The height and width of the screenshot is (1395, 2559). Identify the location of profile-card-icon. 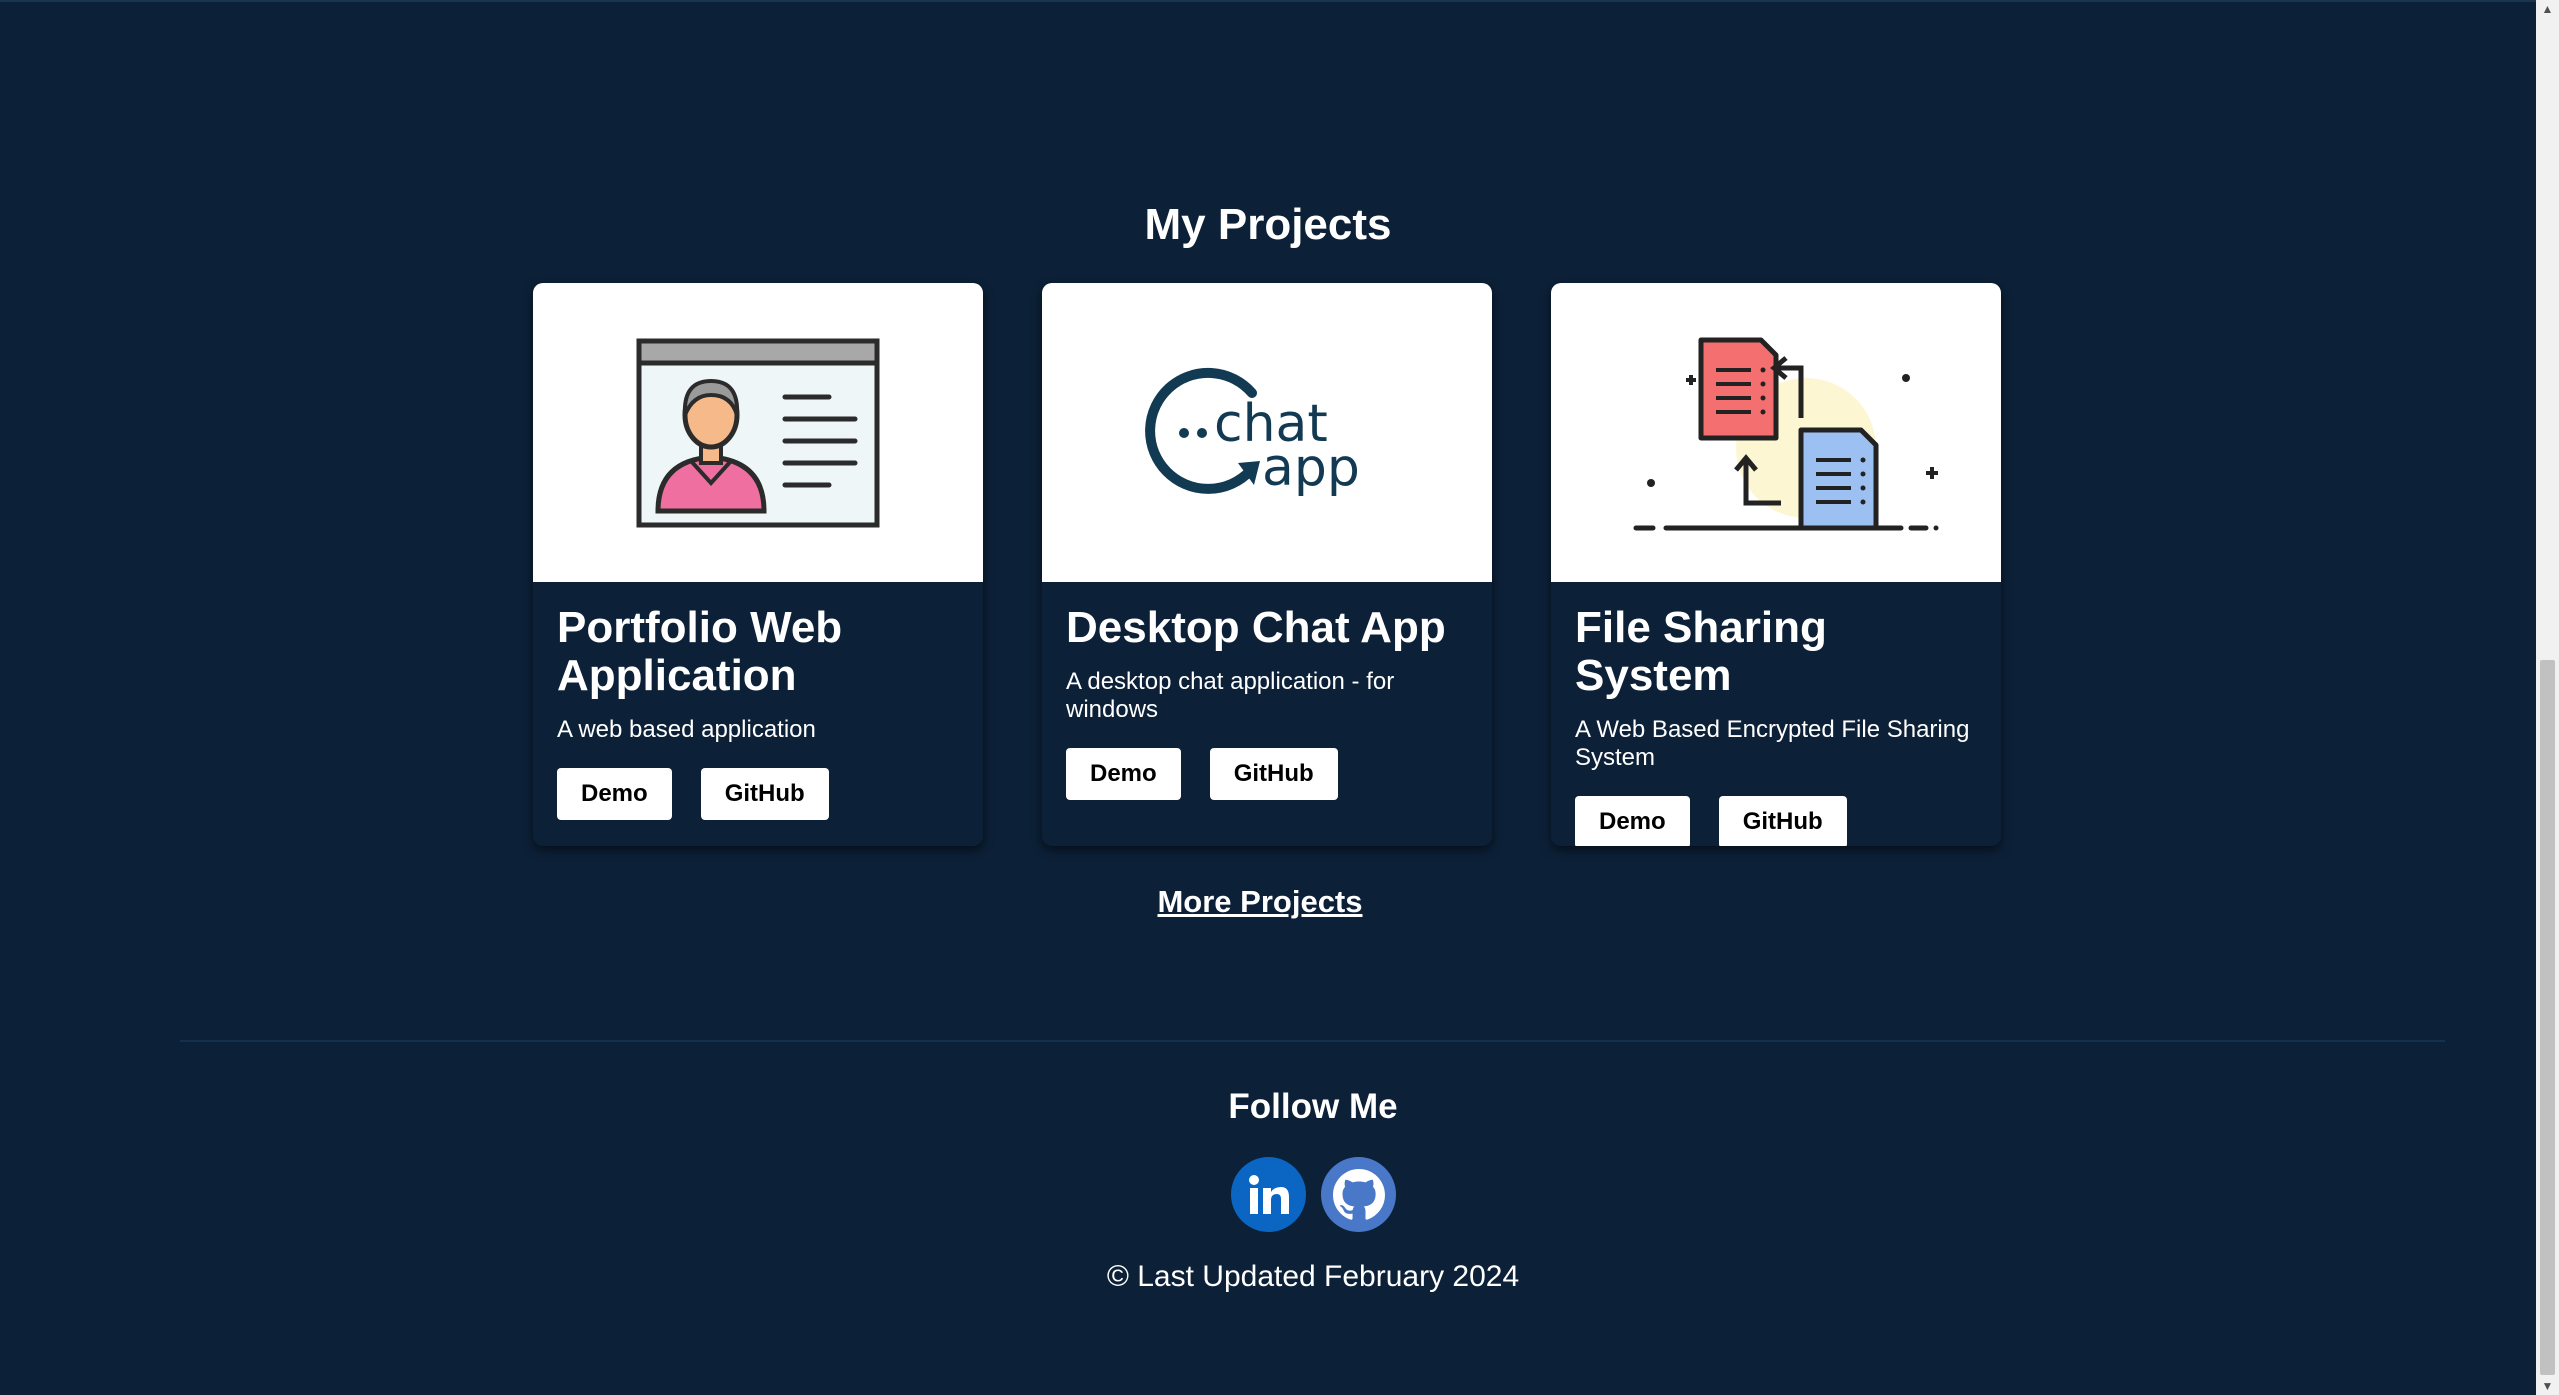
(758, 432).